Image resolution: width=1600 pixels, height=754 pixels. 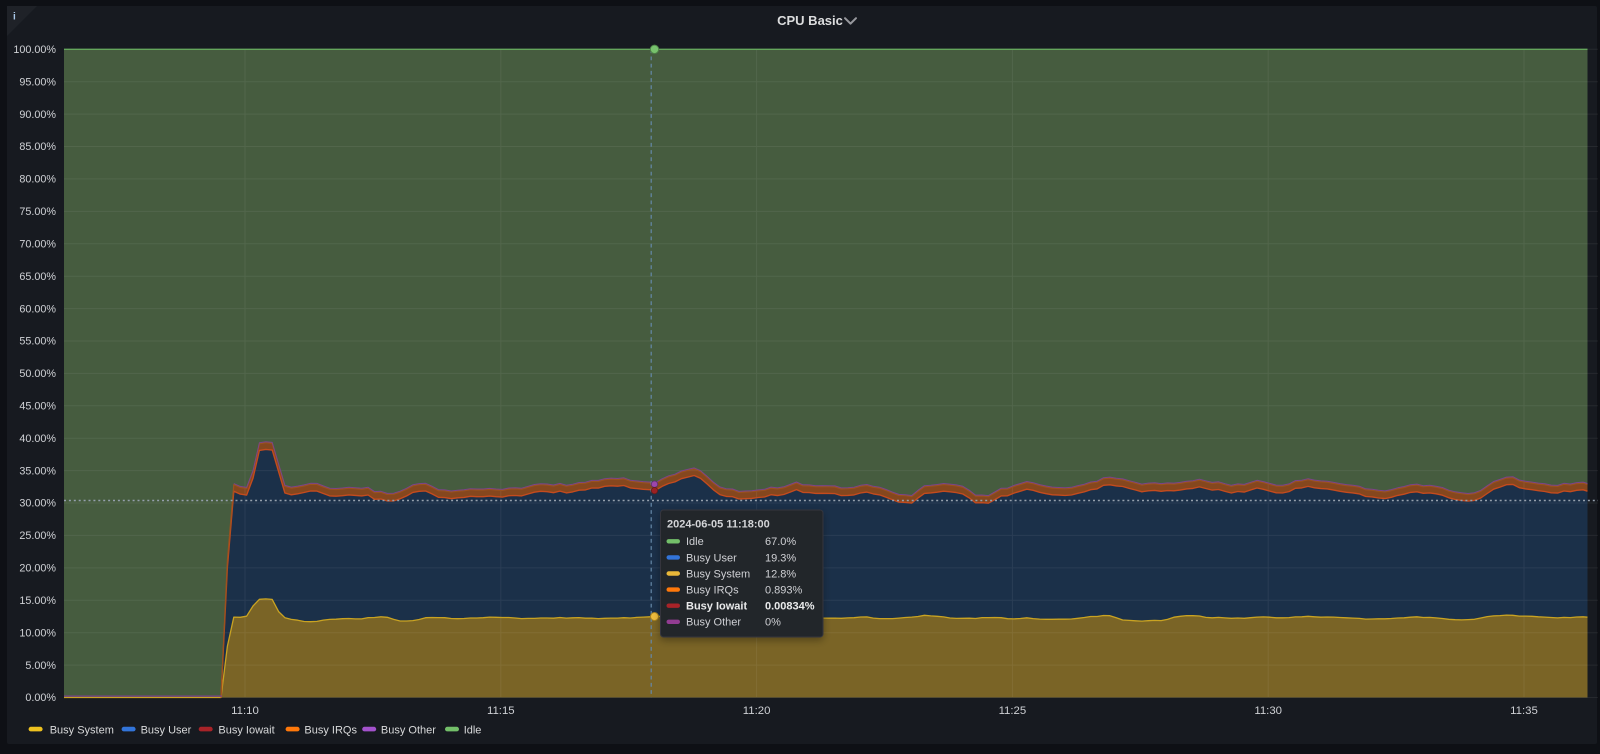 What do you see at coordinates (14, 17) in the screenshot?
I see `svg-text: i` at bounding box center [14, 17].